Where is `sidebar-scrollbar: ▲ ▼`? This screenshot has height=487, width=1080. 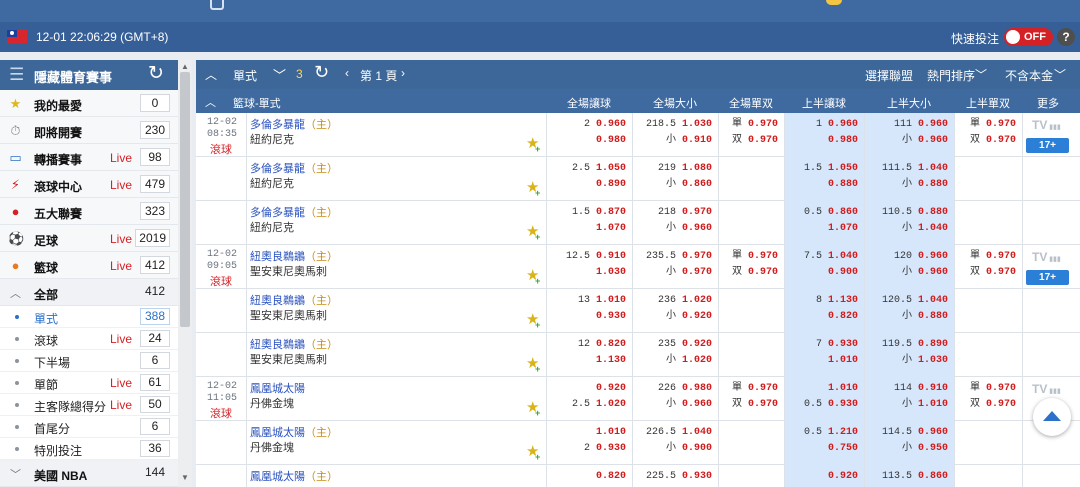 sidebar-scrollbar: ▲ ▼ is located at coordinates (185, 273).